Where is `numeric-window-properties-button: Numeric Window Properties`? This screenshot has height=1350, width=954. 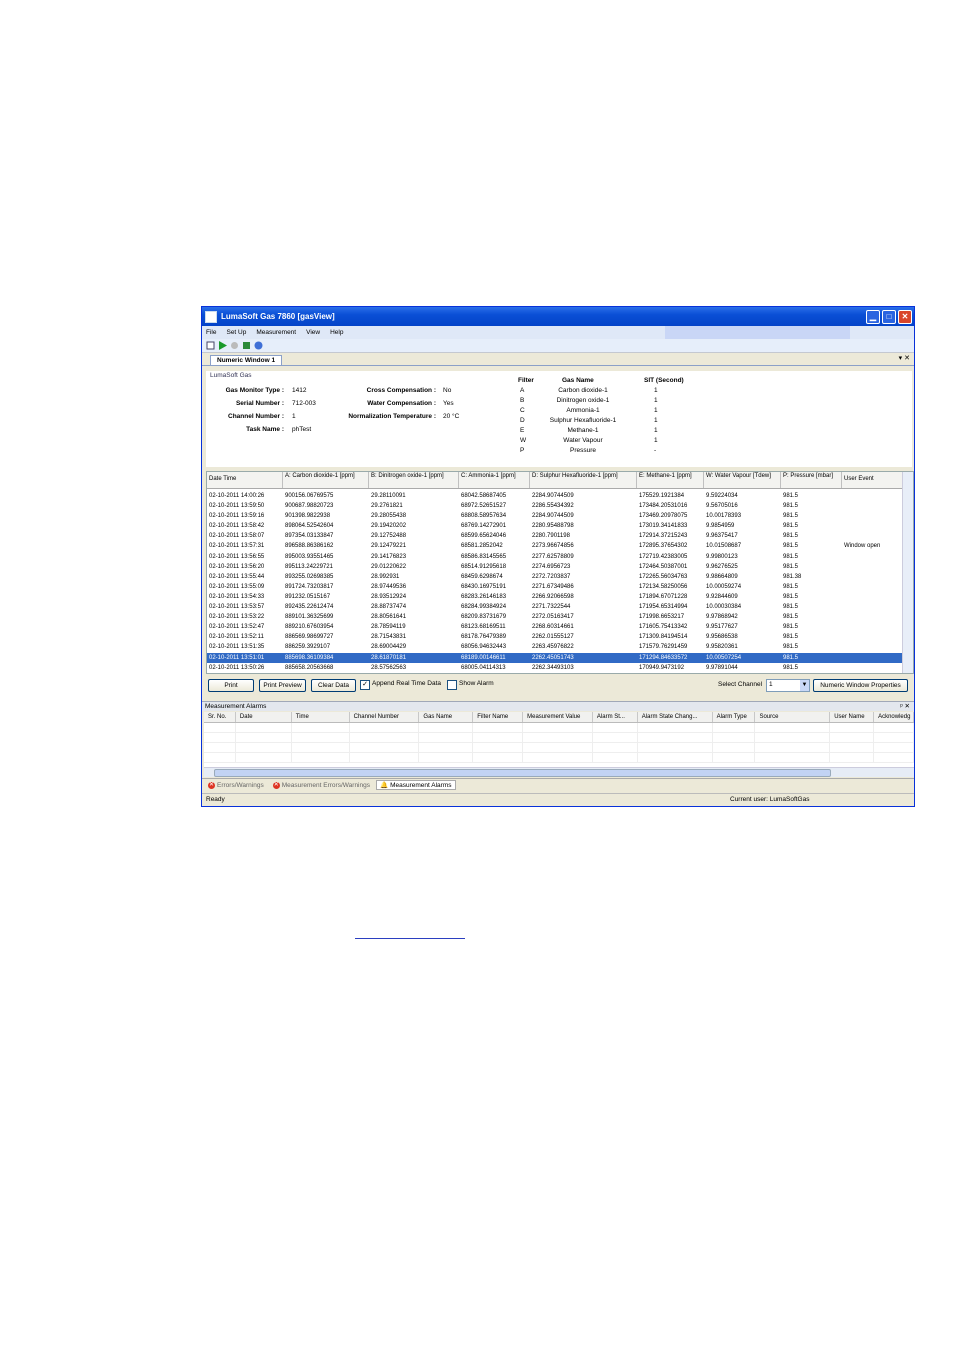
numeric-window-properties-button: Numeric Window Properties is located at coordinates (860, 685).